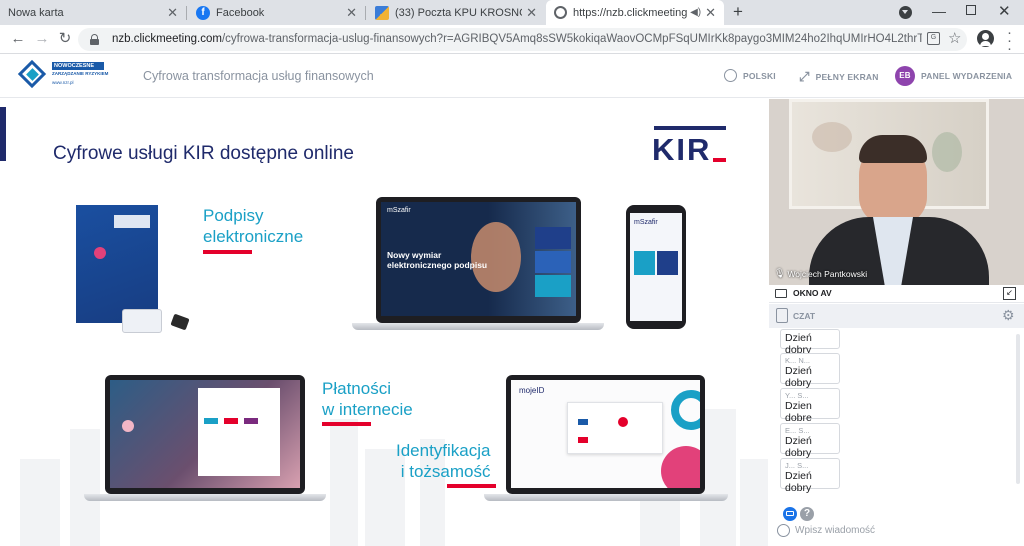 The width and height of the screenshot is (1024, 546). Describe the element at coordinates (1008, 315) in the screenshot. I see `settings-icon: ⚙` at that location.